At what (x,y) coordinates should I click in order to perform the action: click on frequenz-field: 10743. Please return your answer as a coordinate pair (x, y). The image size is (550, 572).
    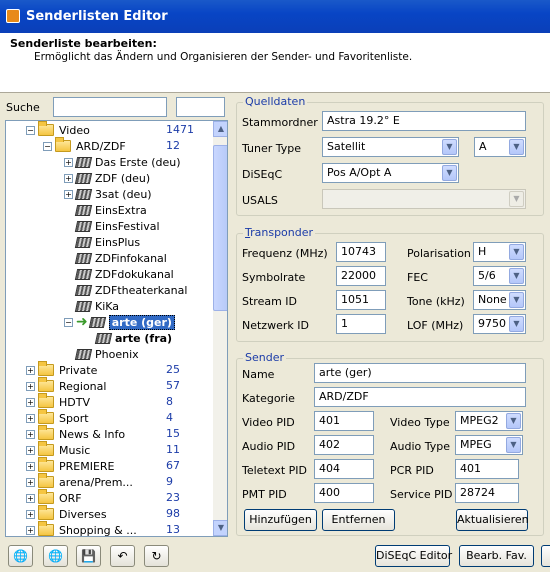
    Looking at the image, I should click on (361, 252).